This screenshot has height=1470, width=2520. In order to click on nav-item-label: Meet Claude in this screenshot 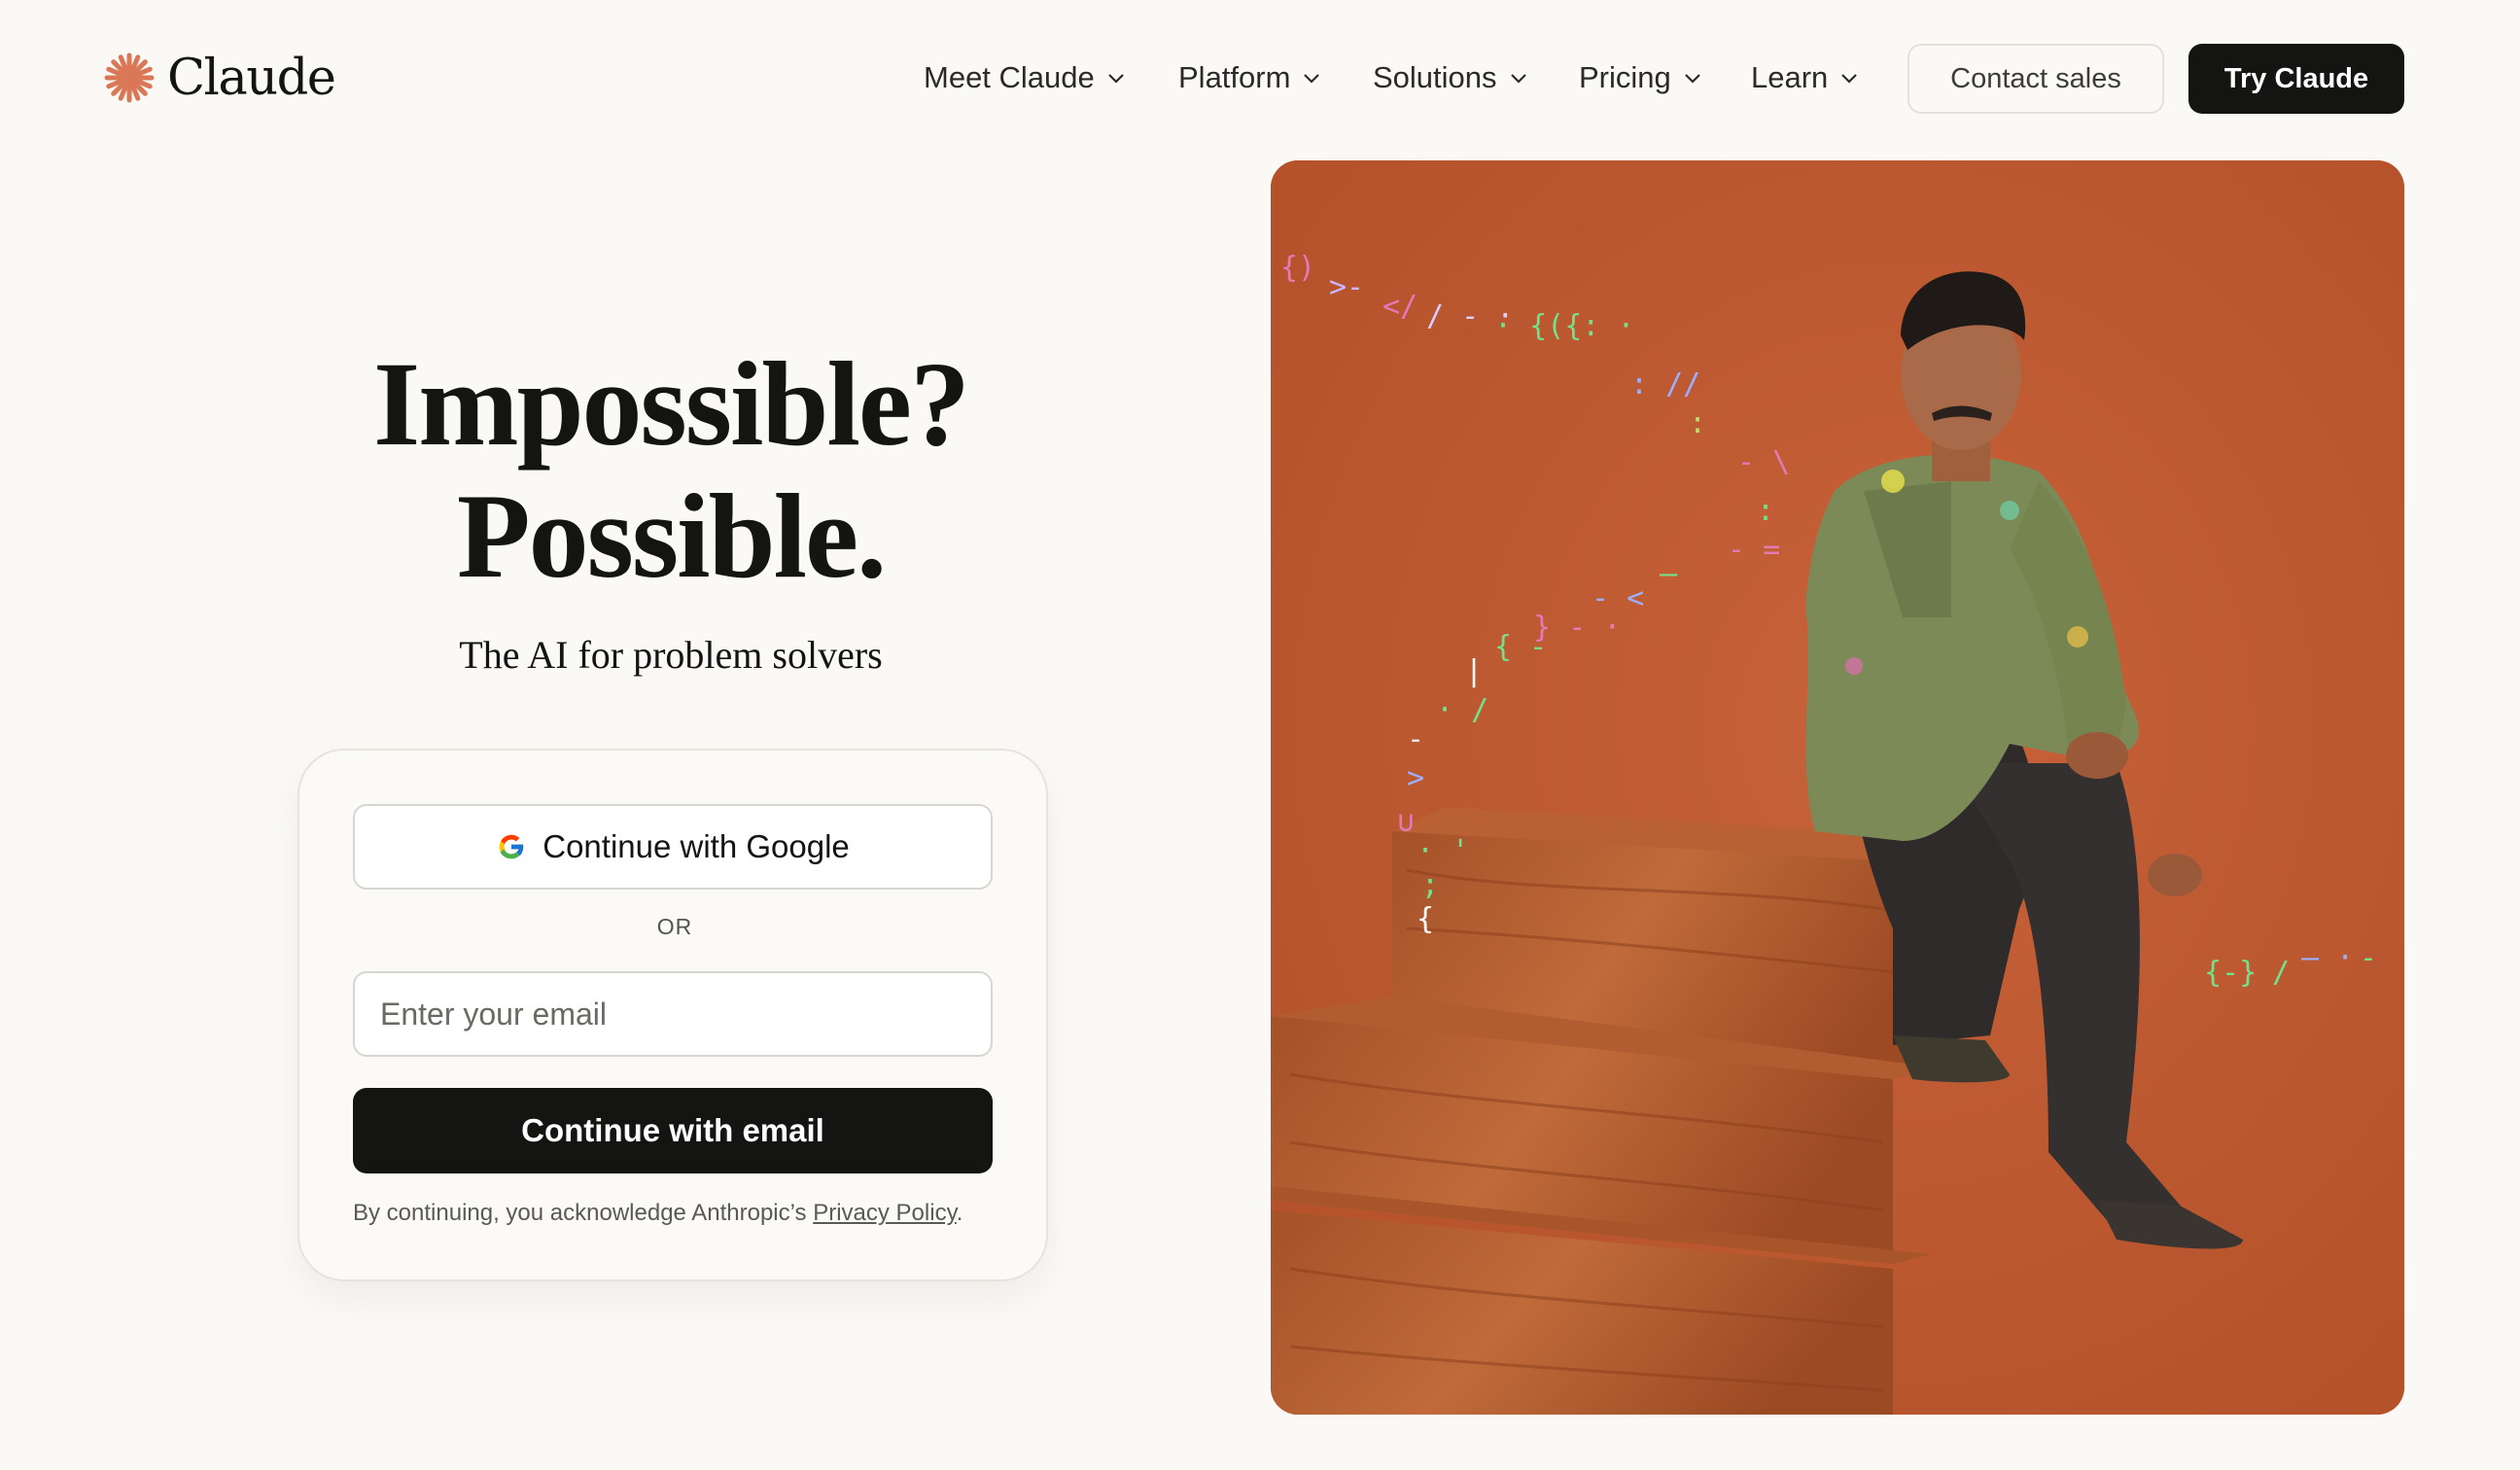, I will do `click(1009, 77)`.